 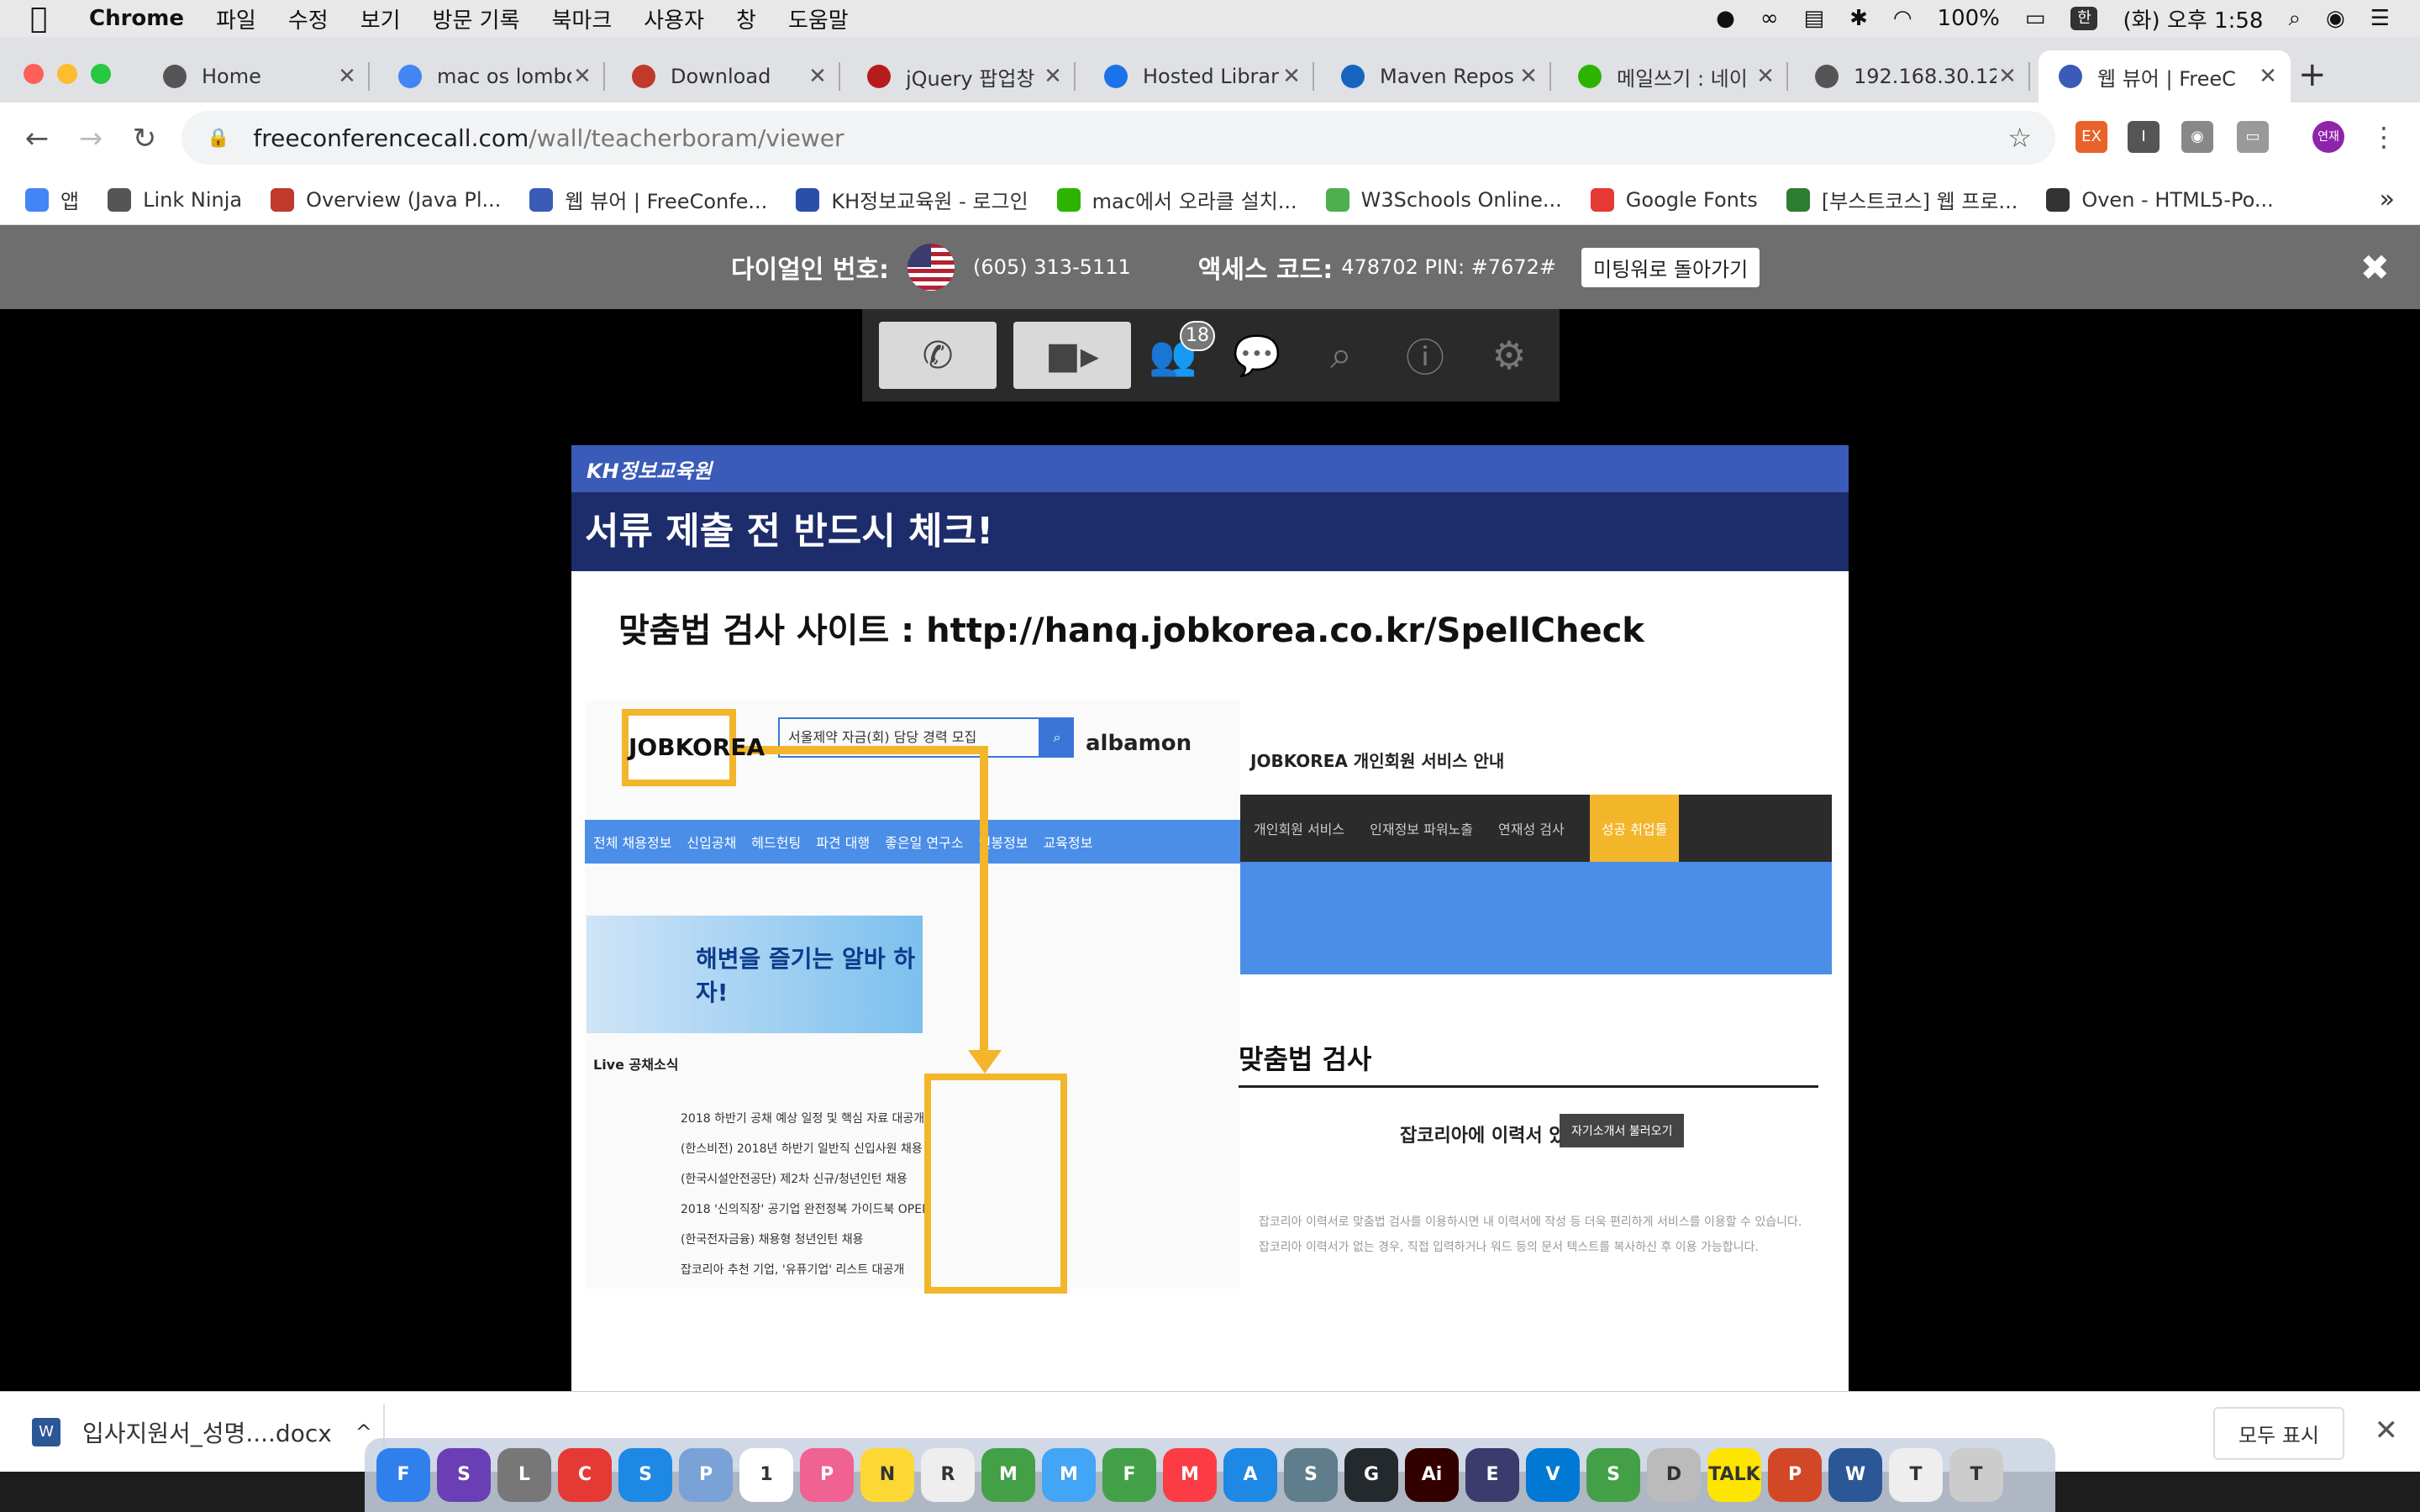 I want to click on creative-cloud-icon: ∞, so click(x=1769, y=18).